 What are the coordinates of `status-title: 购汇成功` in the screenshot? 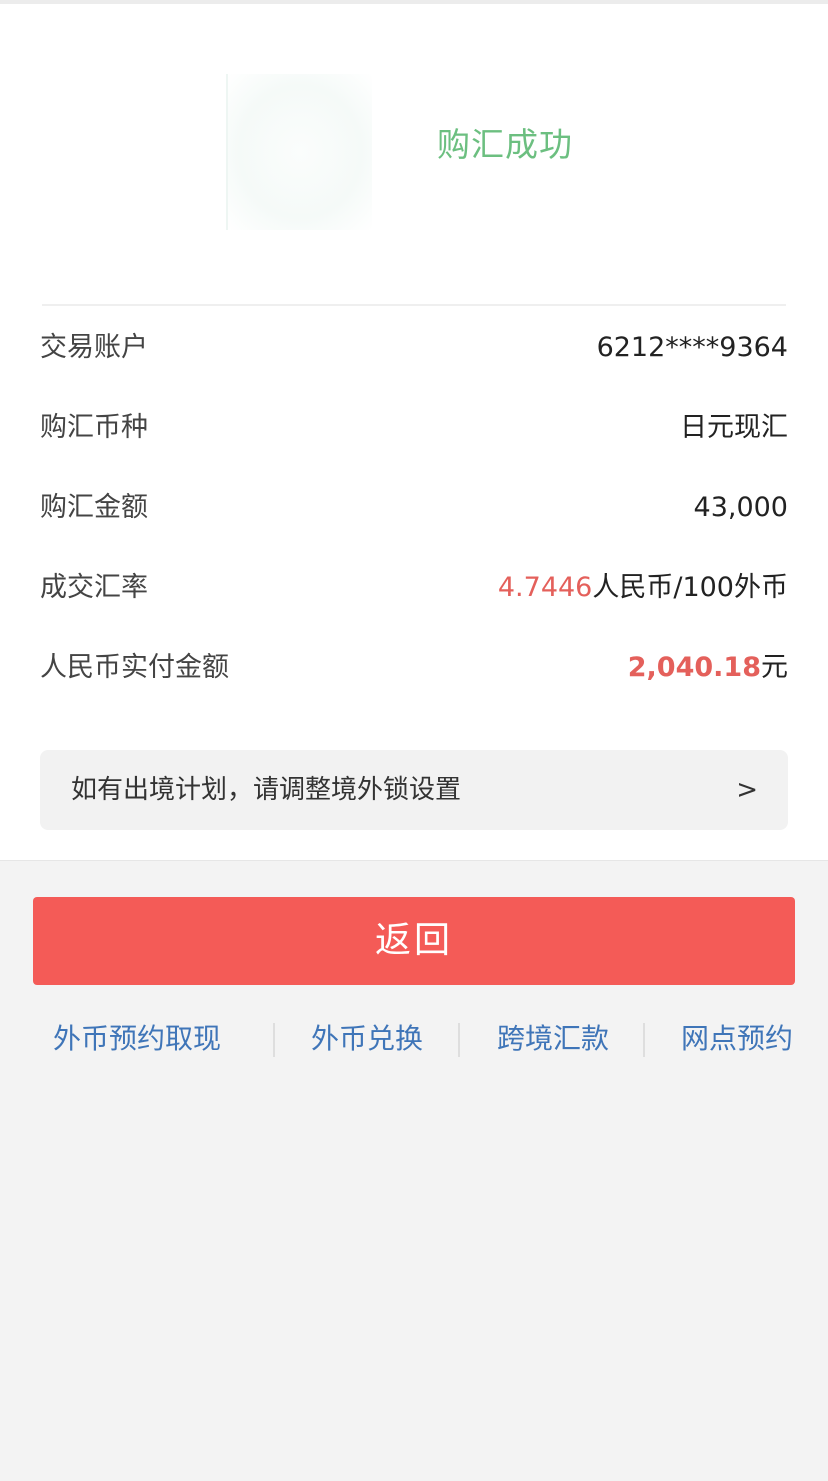 It's located at (505, 144).